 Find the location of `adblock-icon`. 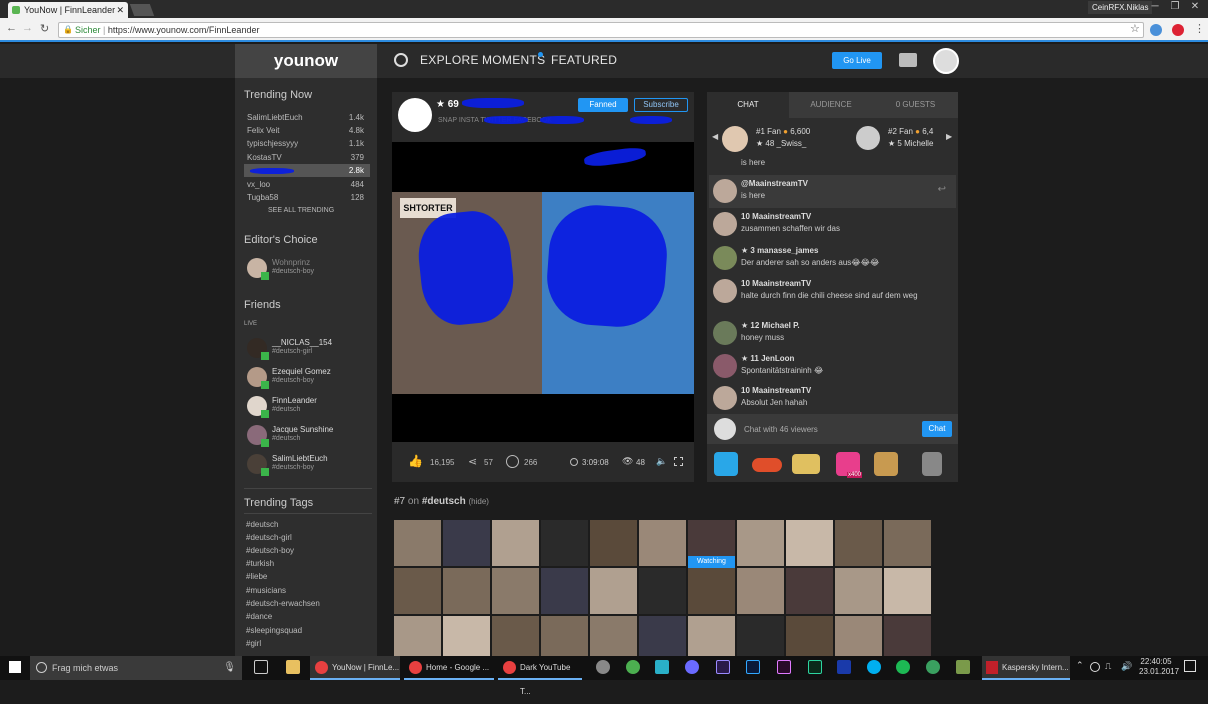

adblock-icon is located at coordinates (1178, 30).